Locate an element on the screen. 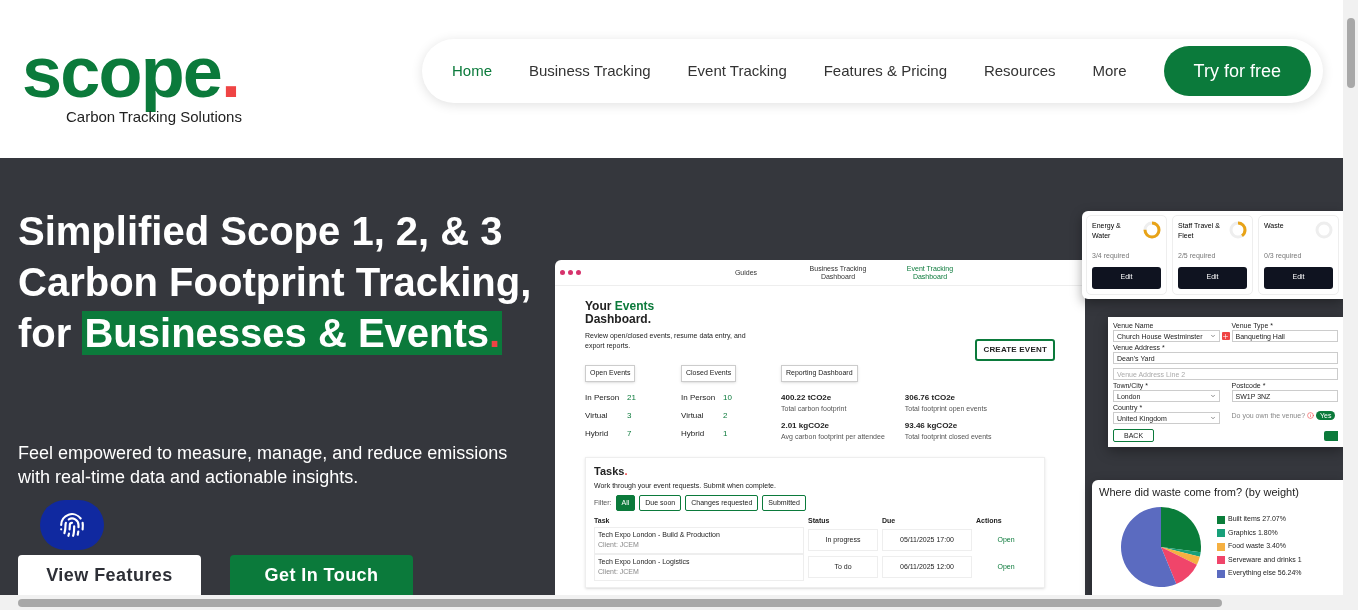  try-for-free-button: Try for free is located at coordinates (1237, 71).